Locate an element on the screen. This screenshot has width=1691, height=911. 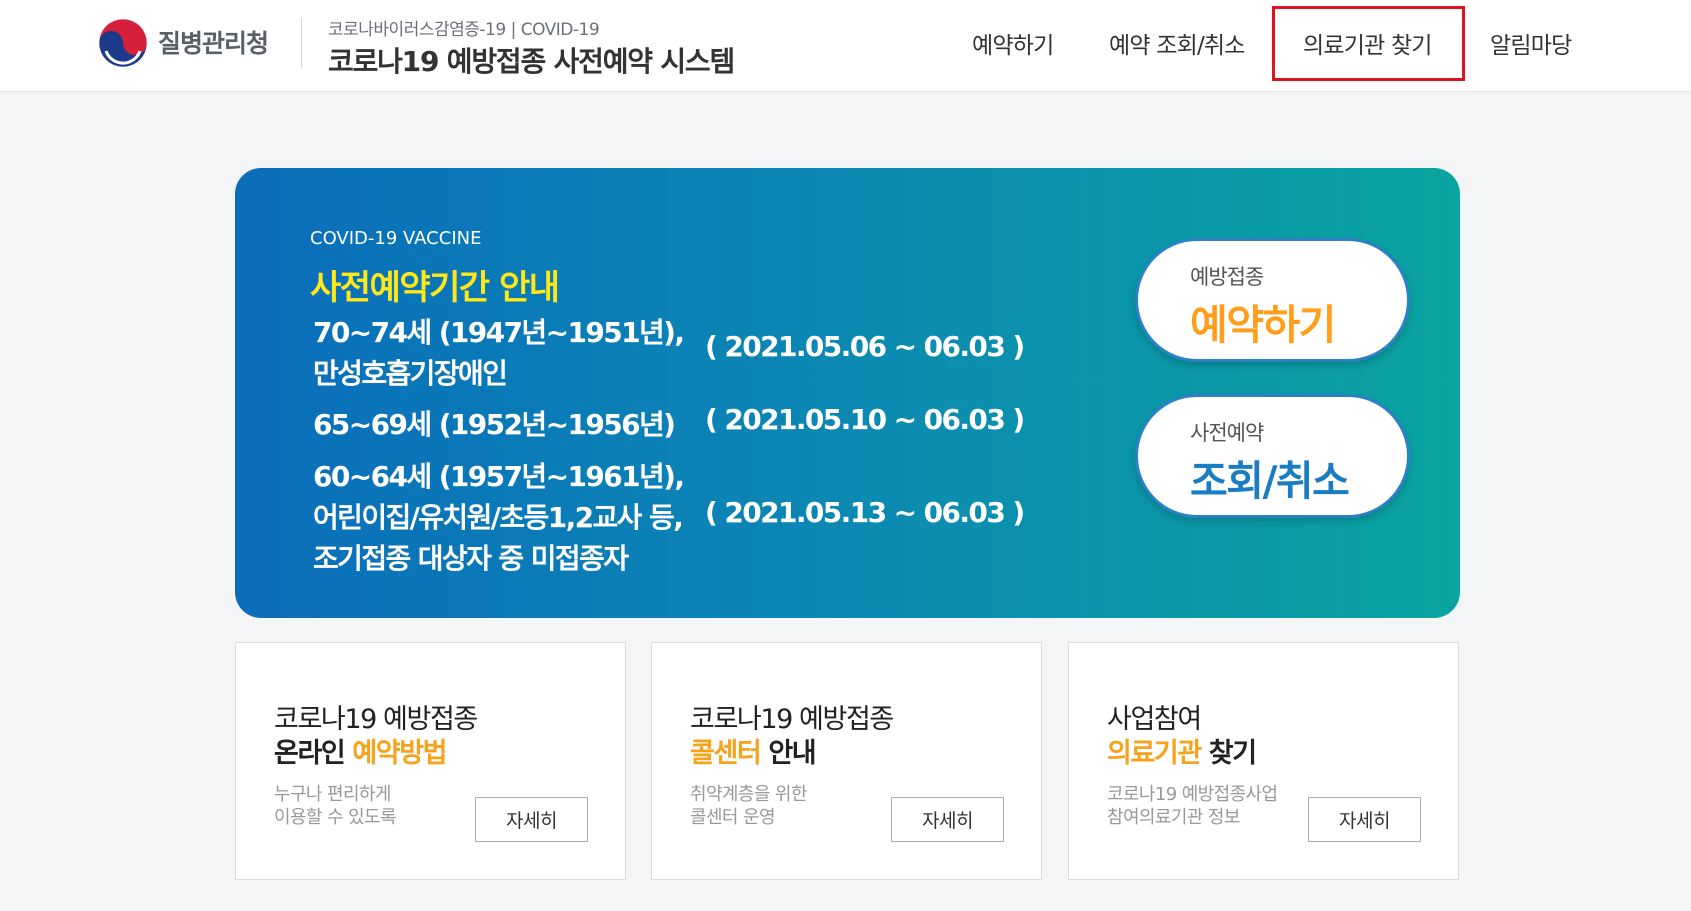
group-3-period: ( 2021.05.13 ~ 06.03 ) is located at coordinates (865, 512).